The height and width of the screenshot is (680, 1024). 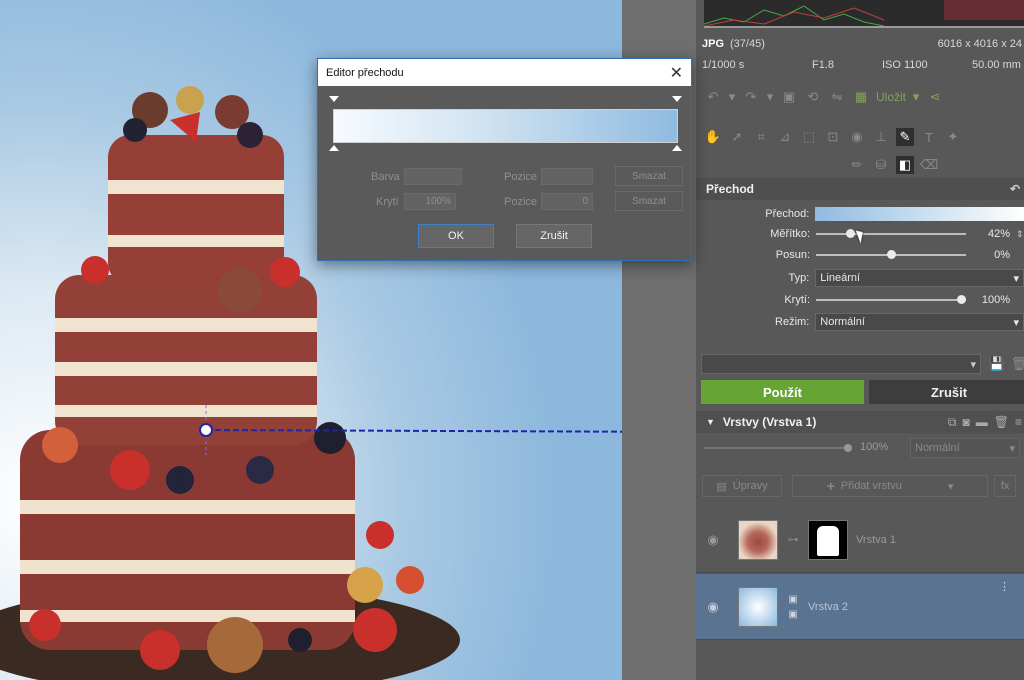 I want to click on redo-dropdown-icon: ▾, so click(x=770, y=97).